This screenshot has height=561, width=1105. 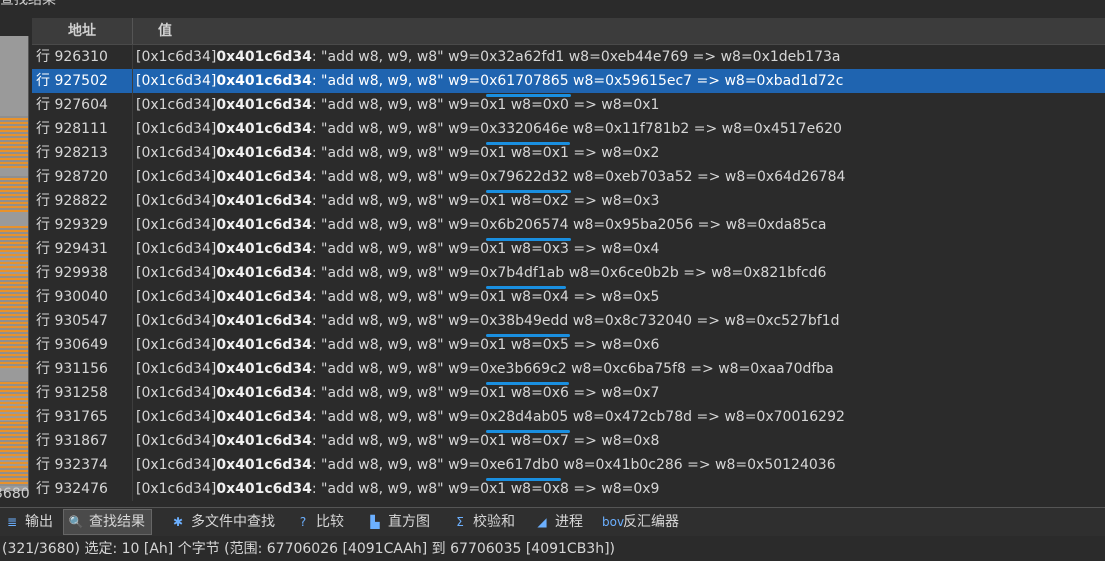 What do you see at coordinates (72, 225) in the screenshot?
I see `row-address: 行 929329` at bounding box center [72, 225].